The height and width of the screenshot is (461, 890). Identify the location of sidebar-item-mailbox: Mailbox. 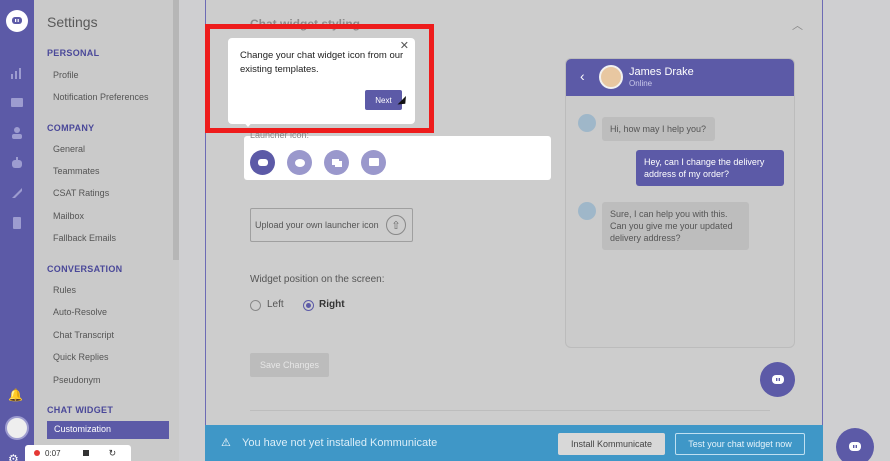
(68, 216).